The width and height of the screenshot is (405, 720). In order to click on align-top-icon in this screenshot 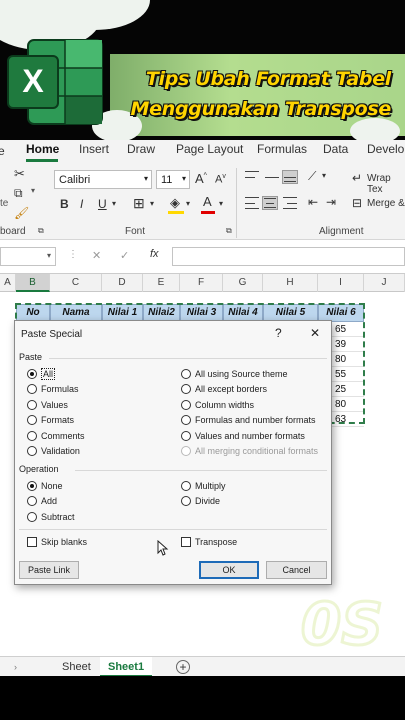, I will do `click(252, 177)`.